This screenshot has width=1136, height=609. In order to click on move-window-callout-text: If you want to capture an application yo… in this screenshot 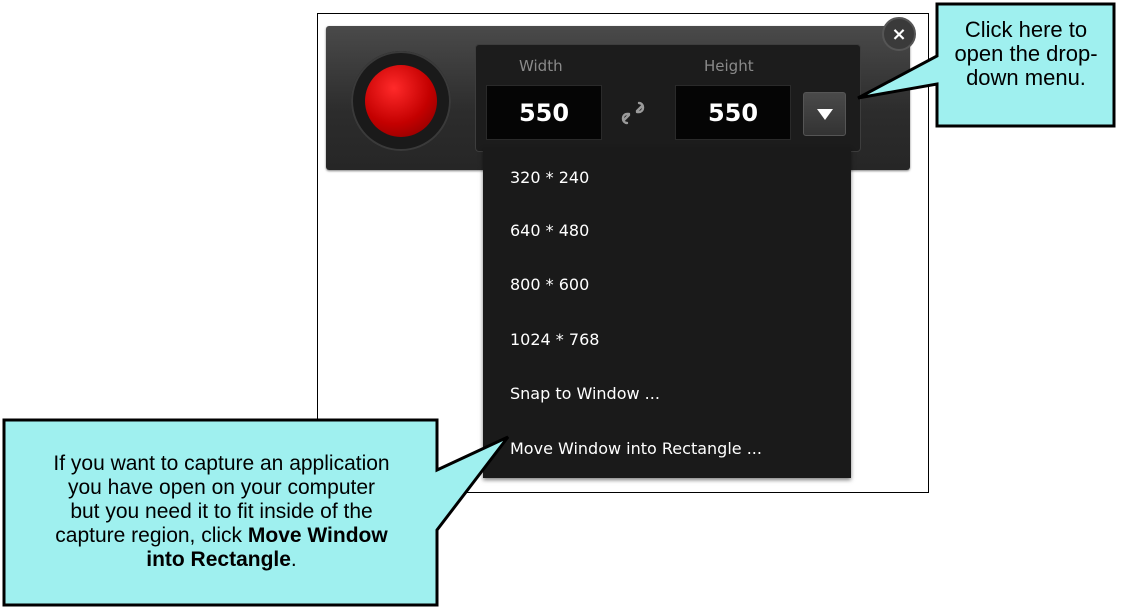, I will do `click(221, 511)`.